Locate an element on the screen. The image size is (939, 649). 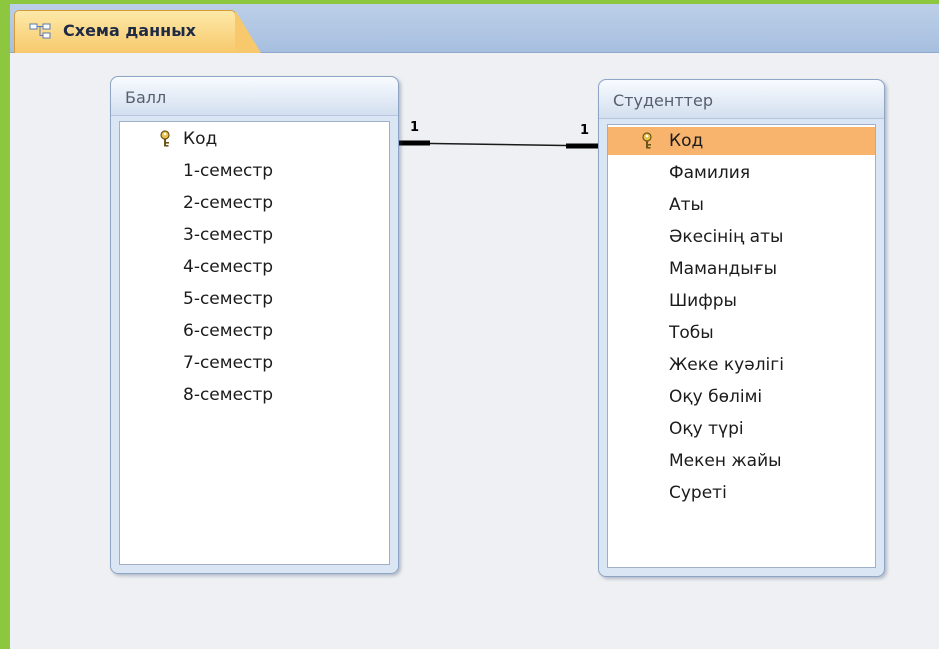
field-label: Аты is located at coordinates (686, 205).